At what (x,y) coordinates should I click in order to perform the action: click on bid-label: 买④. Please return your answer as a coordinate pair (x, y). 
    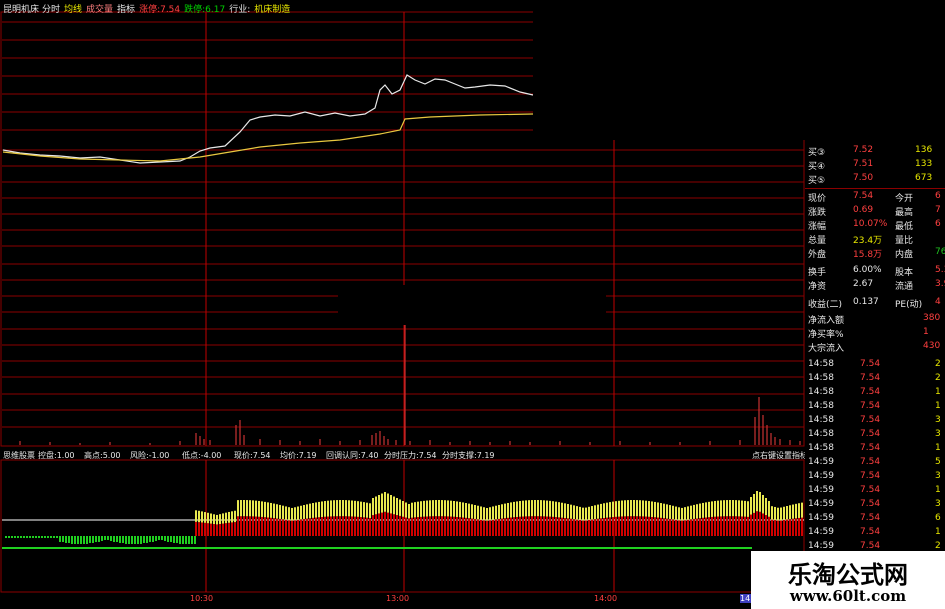
    Looking at the image, I should click on (817, 167).